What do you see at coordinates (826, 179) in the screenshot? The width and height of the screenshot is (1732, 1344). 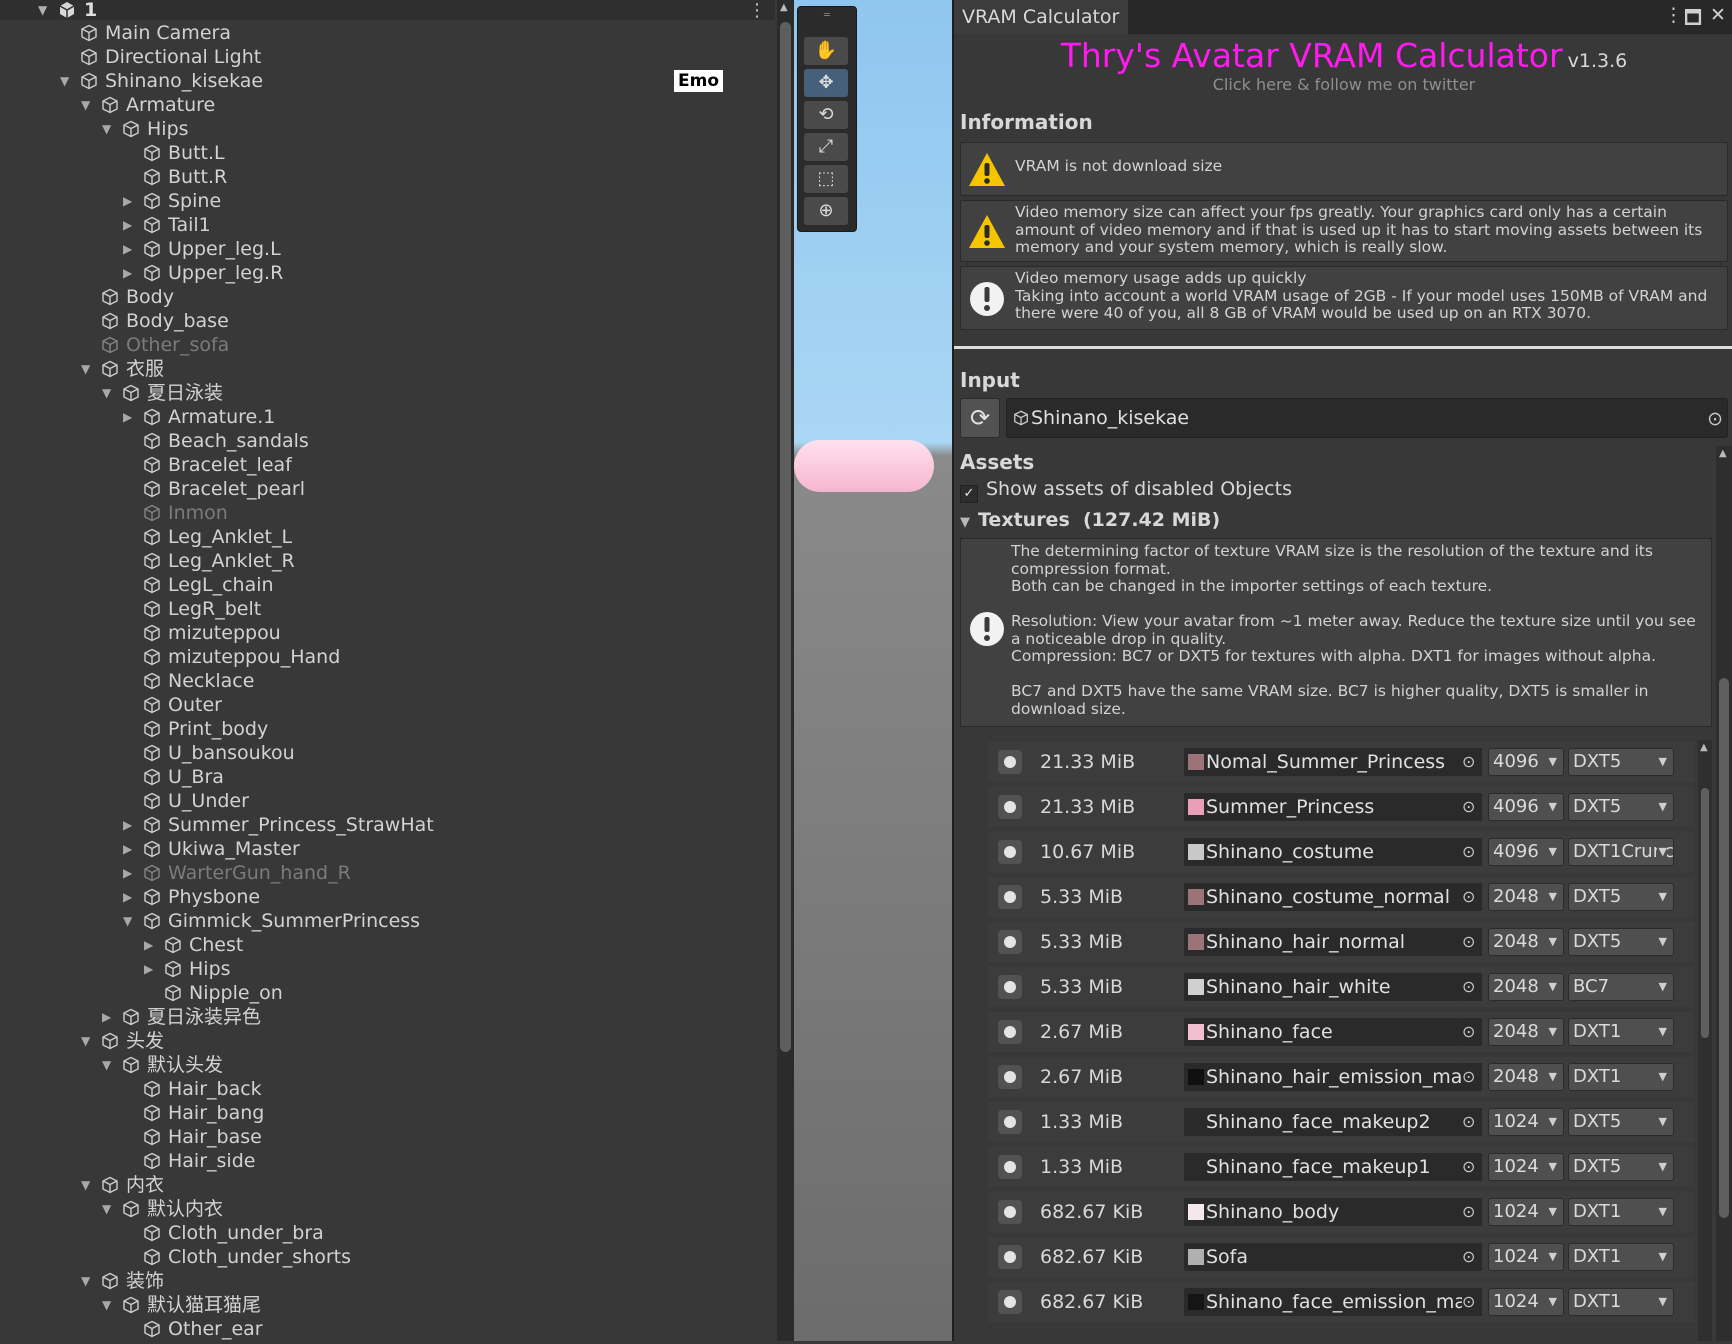 I see `rect-tool-button: ⬚` at bounding box center [826, 179].